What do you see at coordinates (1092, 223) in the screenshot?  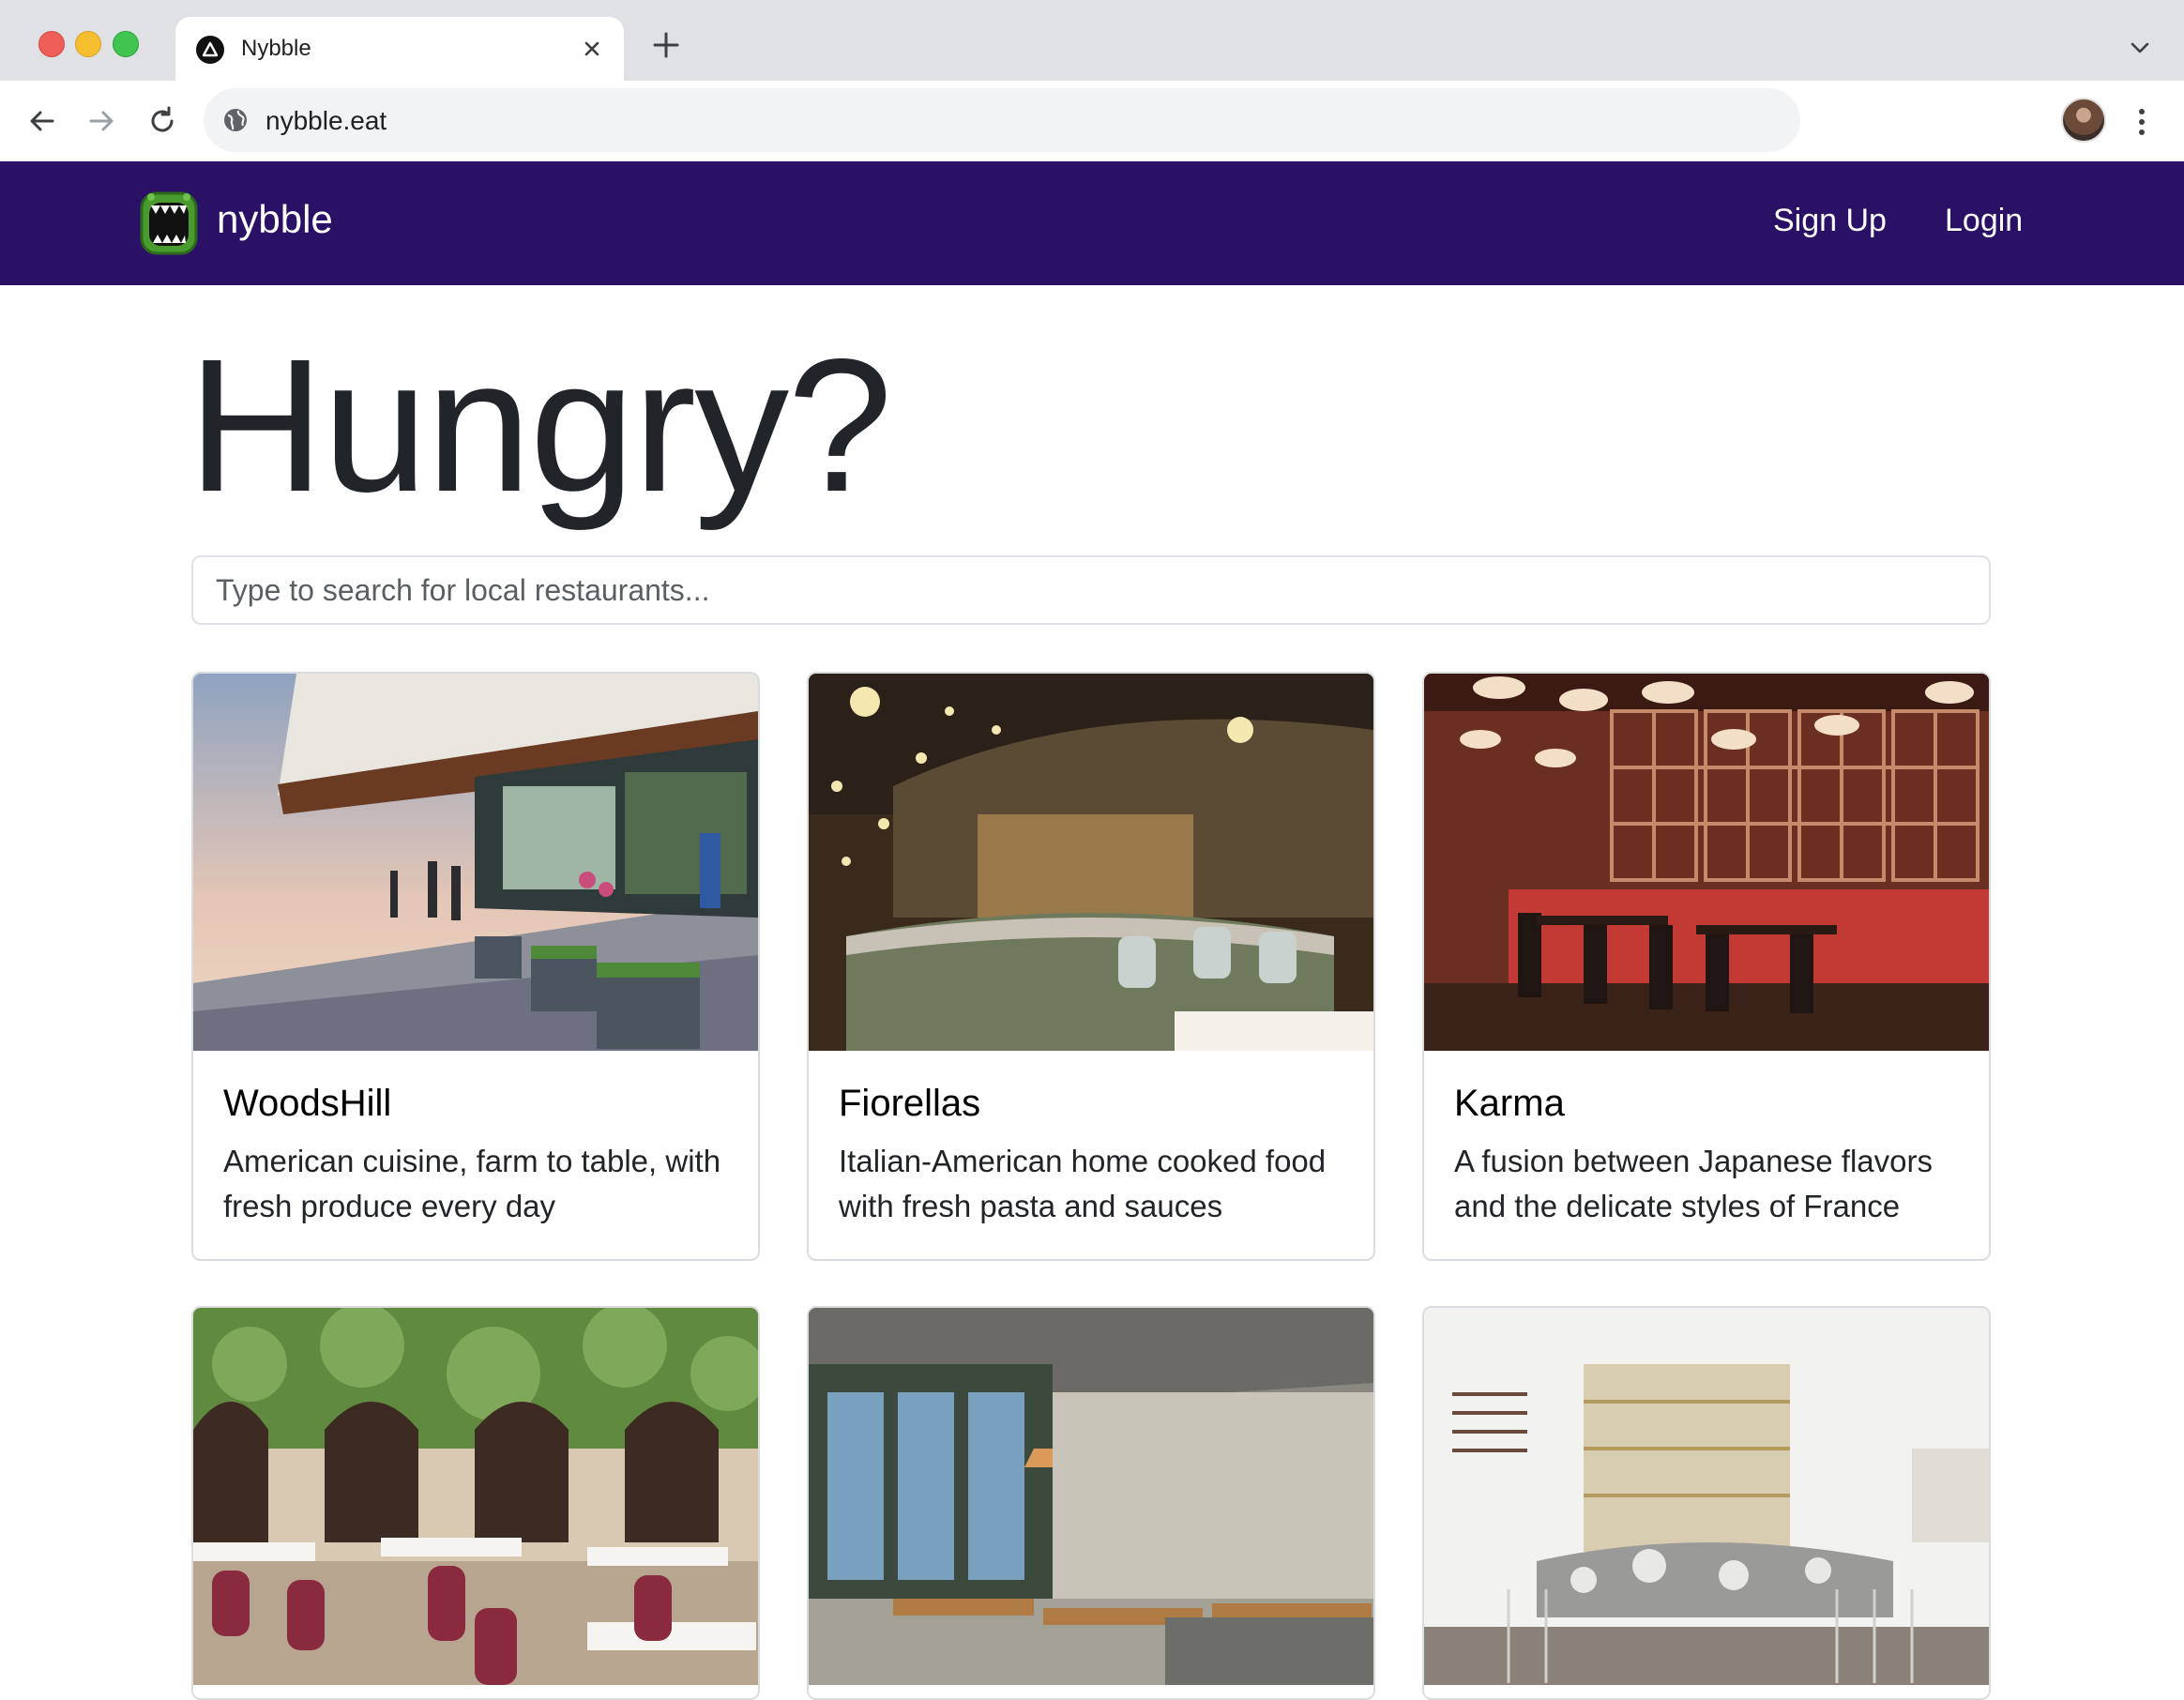 I see `site-navbar: nybble Sign Up Login` at bounding box center [1092, 223].